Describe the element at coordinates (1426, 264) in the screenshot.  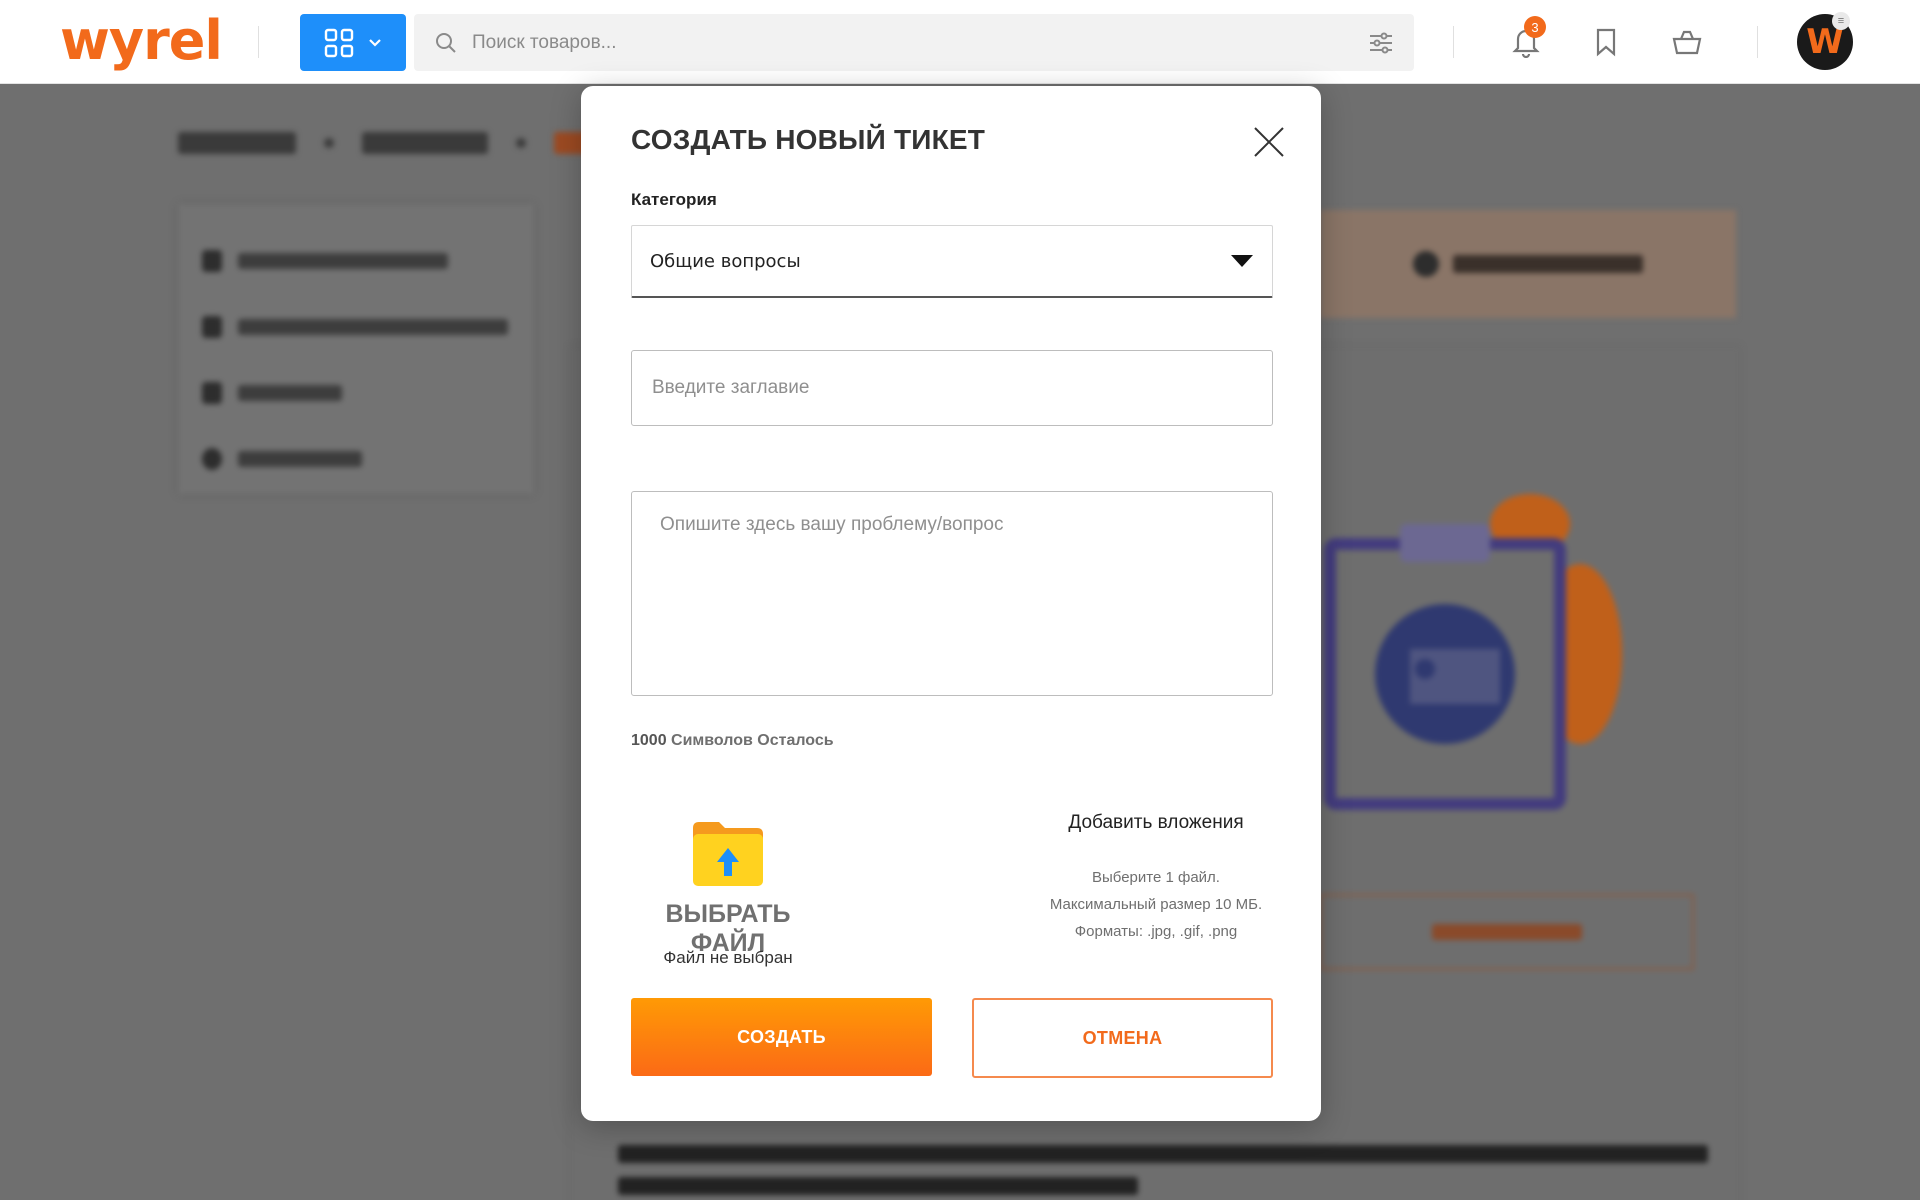
I see `tab-icon` at that location.